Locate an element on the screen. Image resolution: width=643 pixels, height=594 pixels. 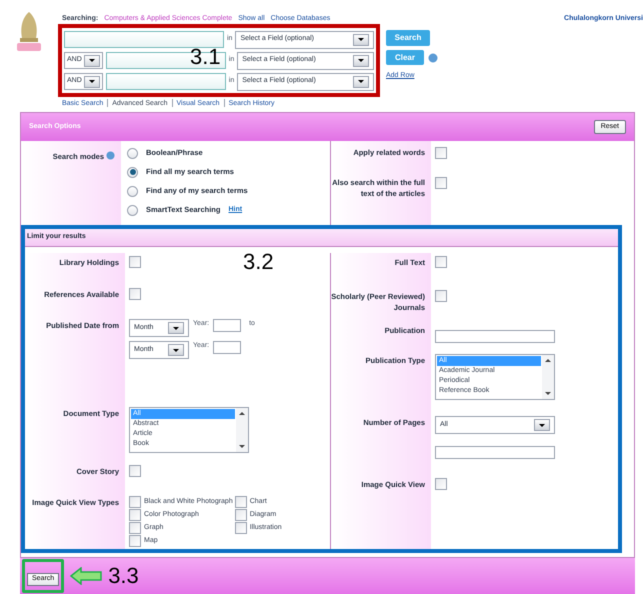
annotation-label: 3.2 is located at coordinates (258, 262).